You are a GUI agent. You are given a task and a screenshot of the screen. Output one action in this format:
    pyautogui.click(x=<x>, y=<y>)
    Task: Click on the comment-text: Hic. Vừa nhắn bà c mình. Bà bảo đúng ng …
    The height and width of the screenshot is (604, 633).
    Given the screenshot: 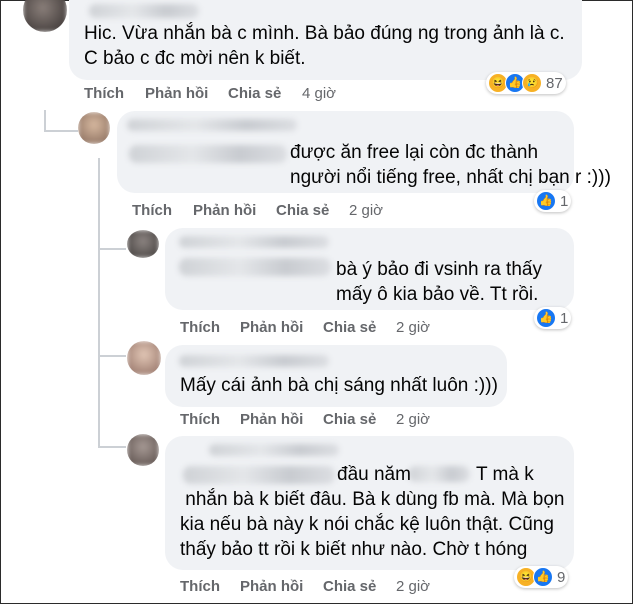 What is the action you would take?
    pyautogui.click(x=324, y=46)
    